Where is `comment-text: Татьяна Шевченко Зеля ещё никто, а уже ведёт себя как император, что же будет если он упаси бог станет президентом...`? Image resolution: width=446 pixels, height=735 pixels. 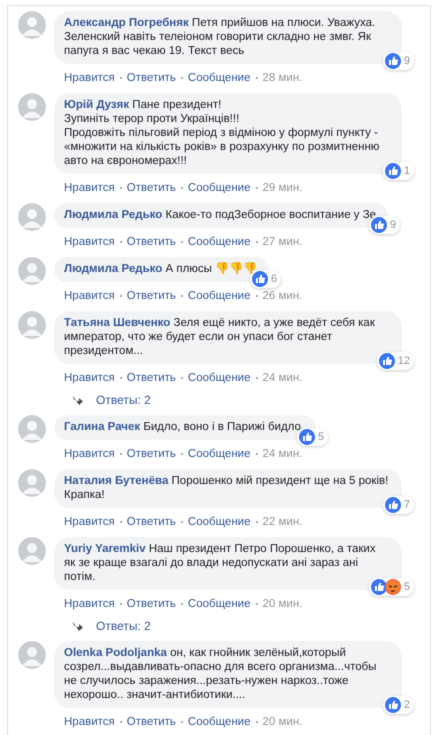
comment-text: Татьяна Шевченко Зеля ещё никто, а уже ведёт себя как император, что же будет если он упаси бог станет президентом... is located at coordinates (220, 337).